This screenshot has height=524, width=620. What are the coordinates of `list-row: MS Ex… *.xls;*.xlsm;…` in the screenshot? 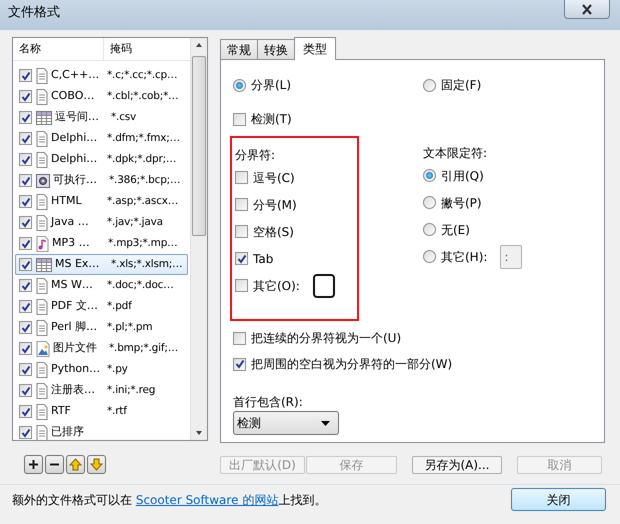 It's located at (101, 264).